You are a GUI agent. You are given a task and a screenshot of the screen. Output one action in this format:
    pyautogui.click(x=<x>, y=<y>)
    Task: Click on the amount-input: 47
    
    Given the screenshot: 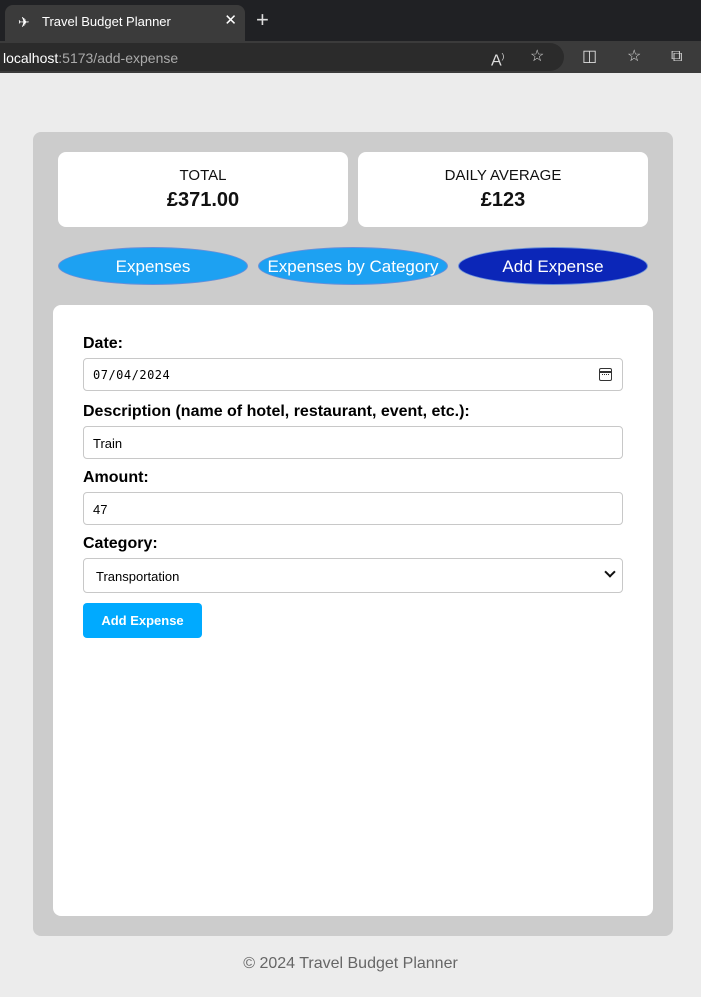 What is the action you would take?
    pyautogui.click(x=353, y=508)
    